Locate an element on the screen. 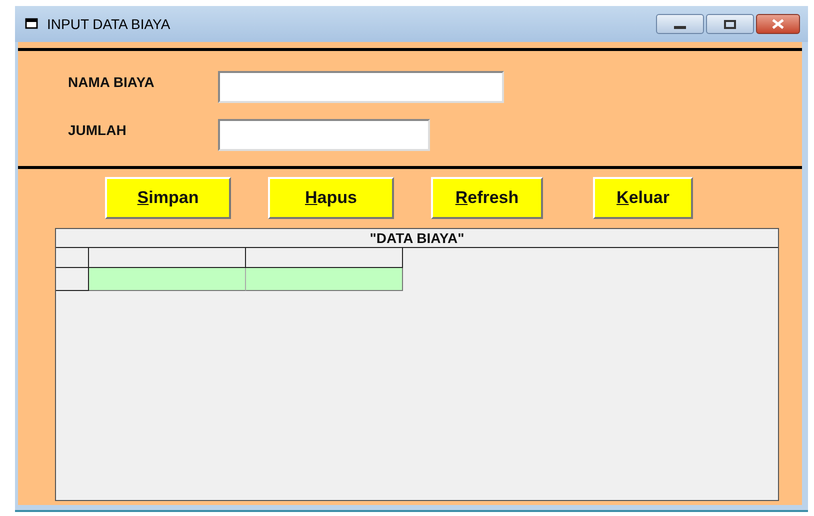 The image size is (814, 516). minimize-button is located at coordinates (680, 24).